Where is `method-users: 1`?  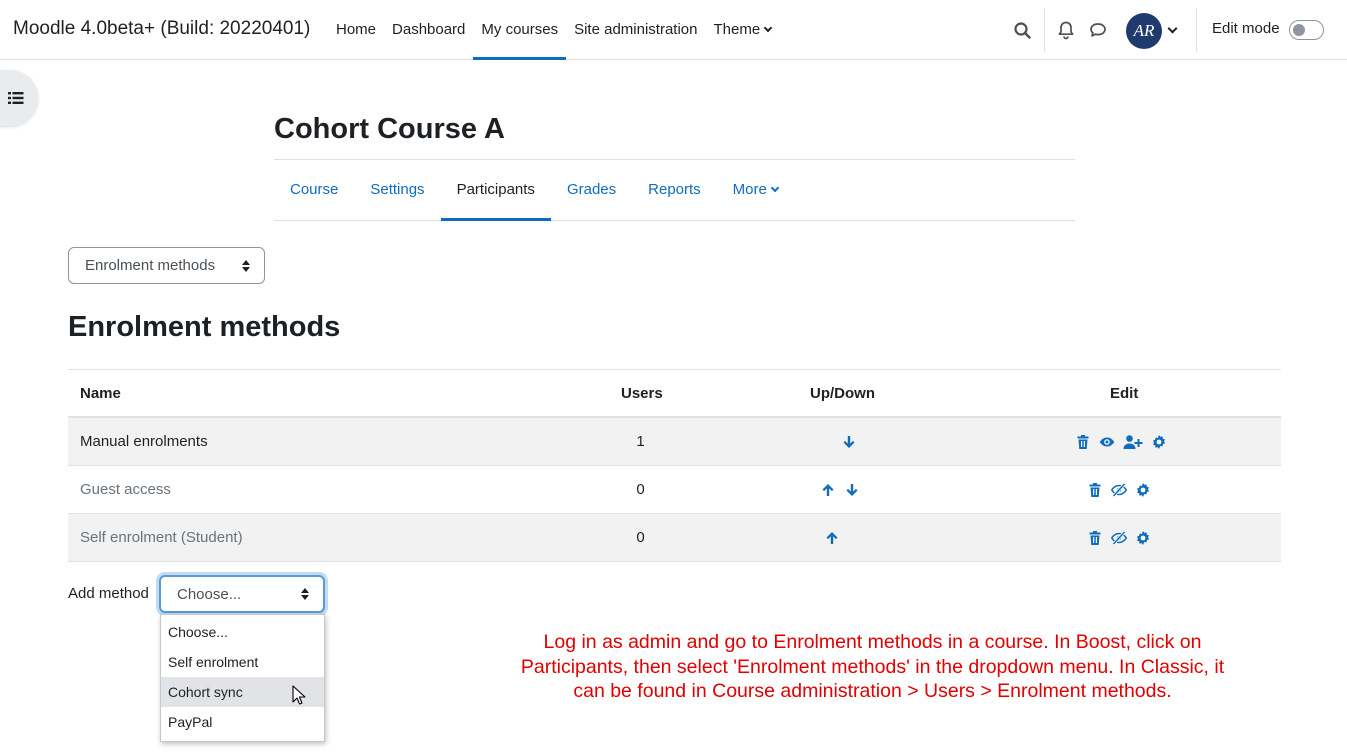 method-users: 1 is located at coordinates (640, 441).